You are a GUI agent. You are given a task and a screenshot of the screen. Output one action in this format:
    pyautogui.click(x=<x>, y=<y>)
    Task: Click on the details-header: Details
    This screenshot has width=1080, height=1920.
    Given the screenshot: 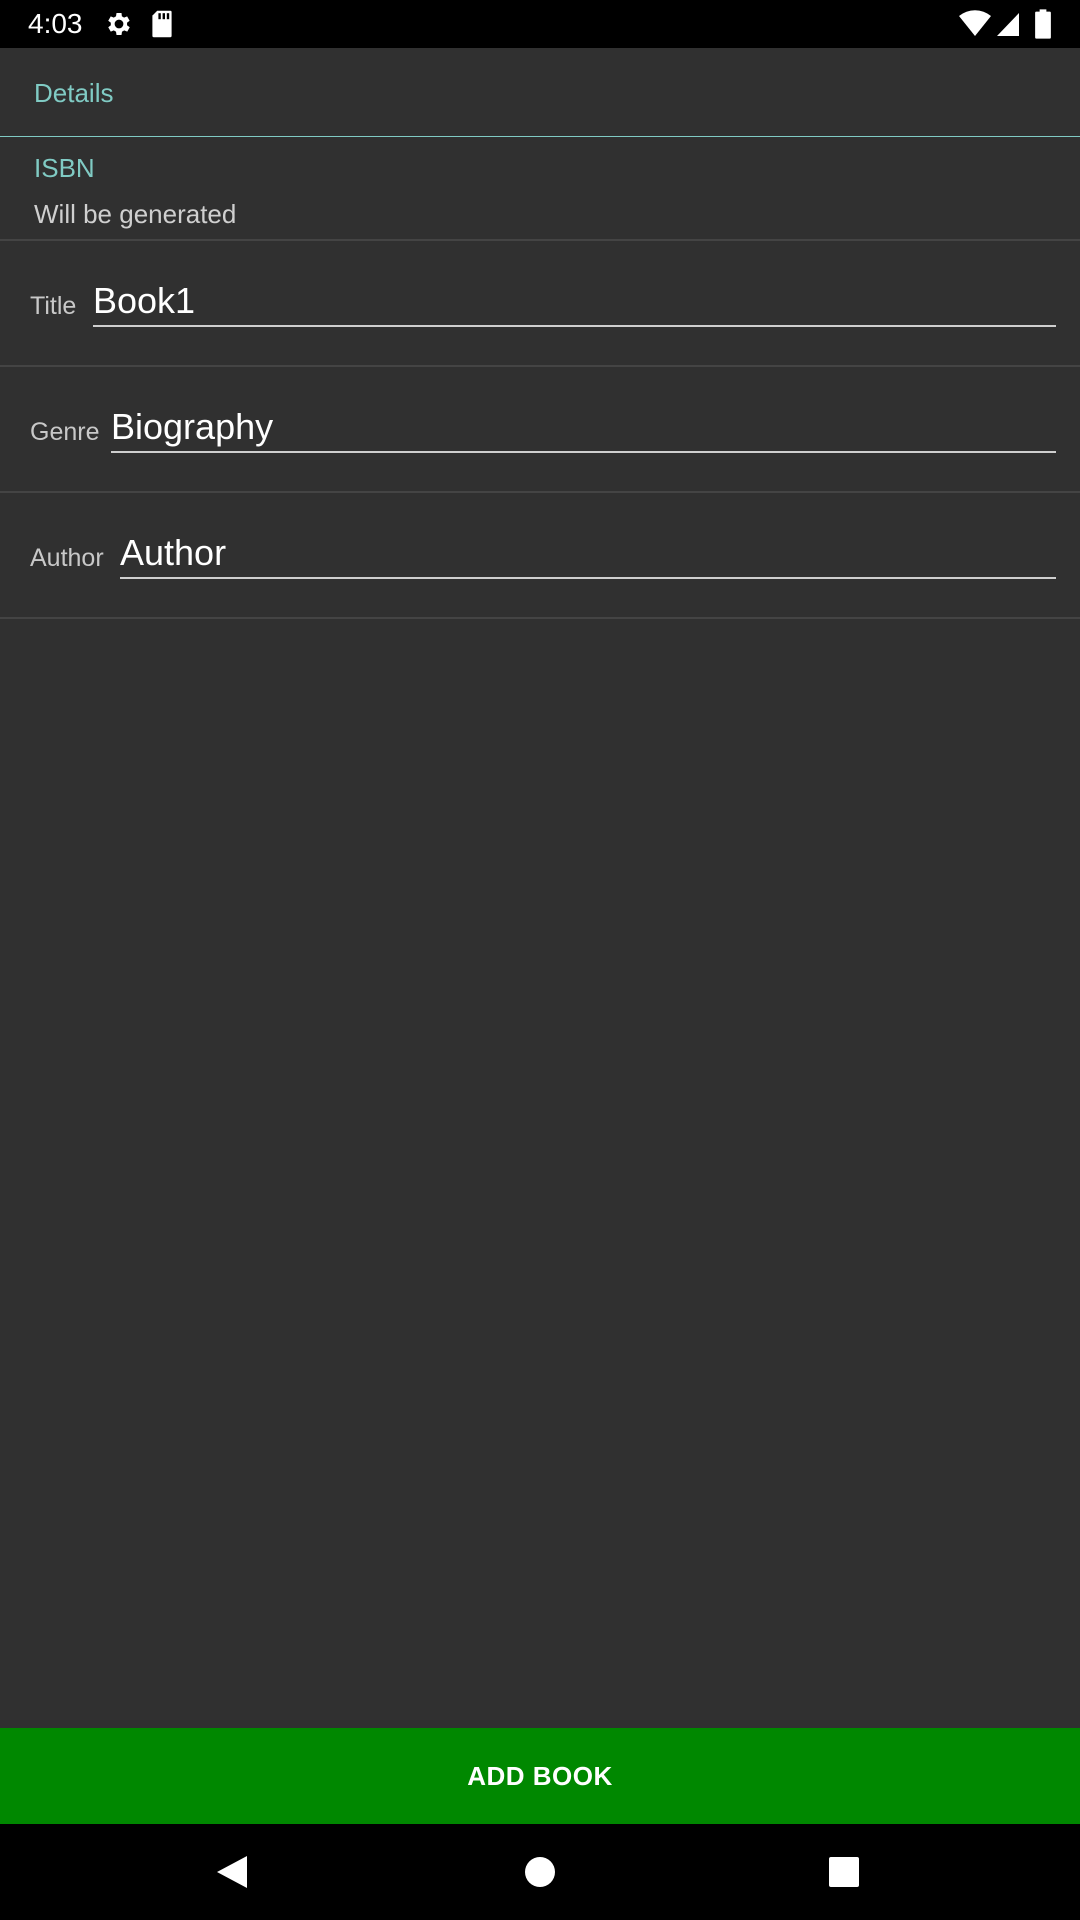 What is the action you would take?
    pyautogui.click(x=540, y=92)
    